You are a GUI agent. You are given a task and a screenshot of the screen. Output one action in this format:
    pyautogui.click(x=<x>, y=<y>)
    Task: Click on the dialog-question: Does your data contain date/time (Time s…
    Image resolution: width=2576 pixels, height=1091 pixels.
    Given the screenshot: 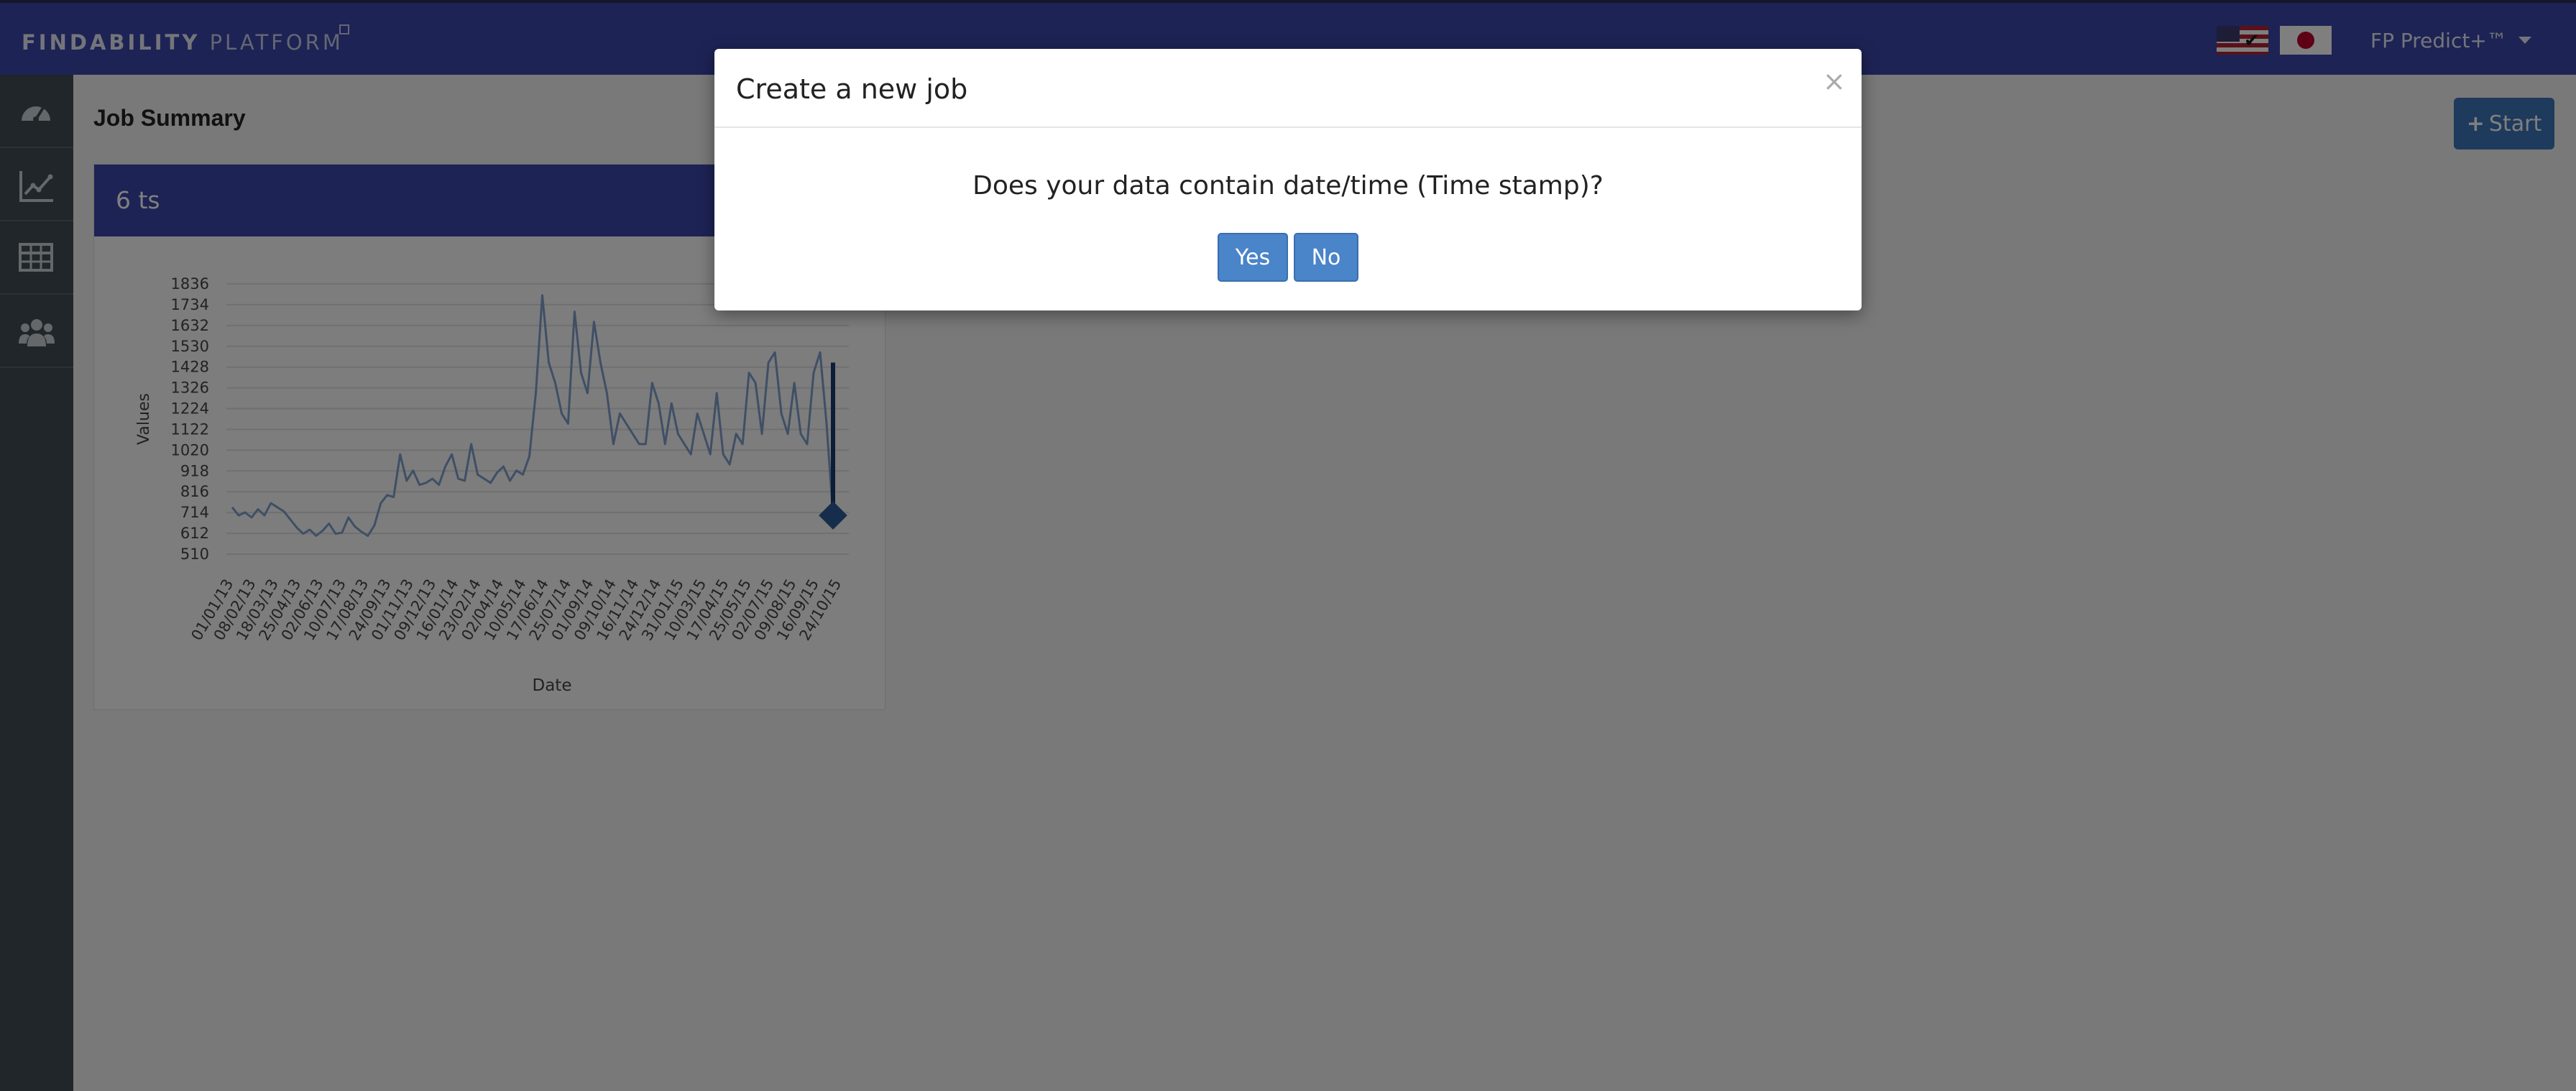 What is the action you would take?
    pyautogui.click(x=1288, y=186)
    